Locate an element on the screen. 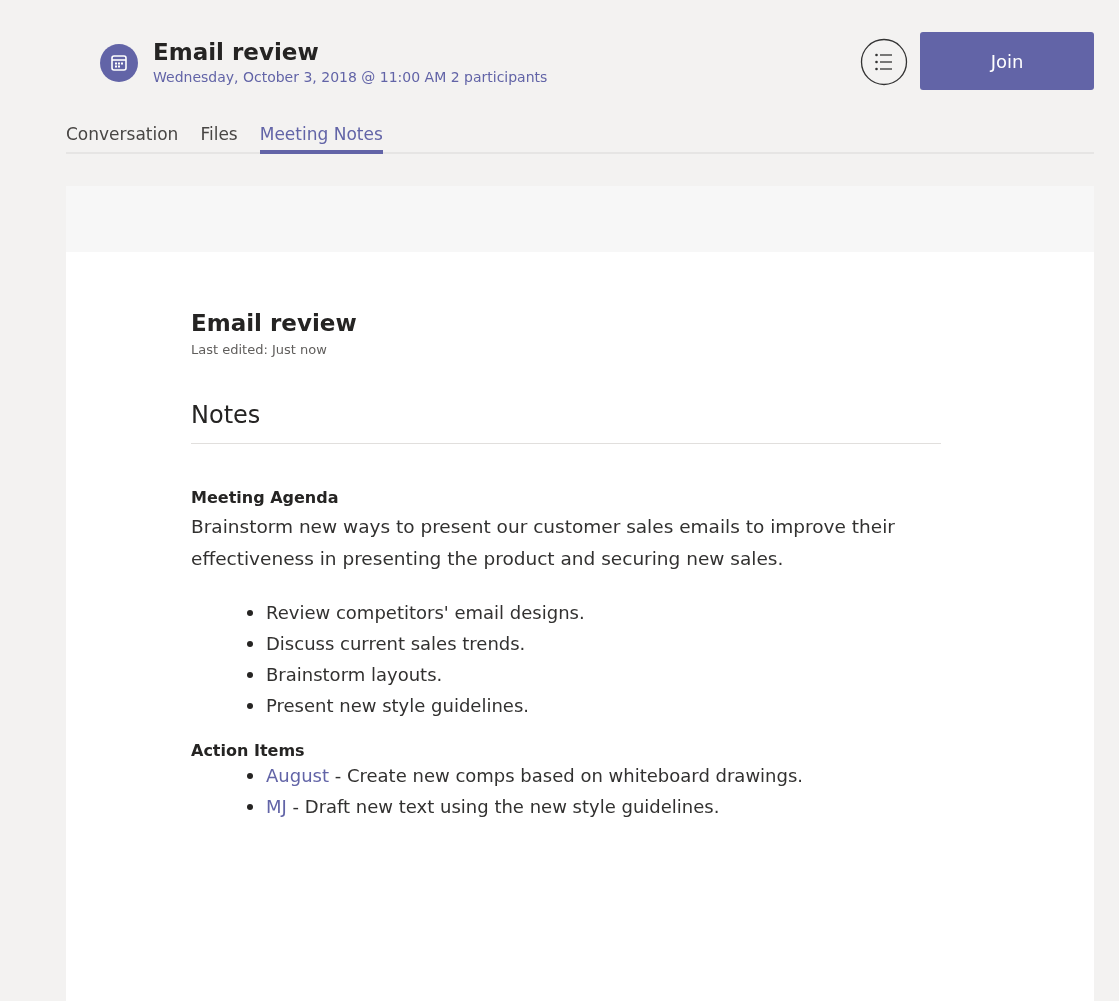 The height and width of the screenshot is (1001, 1119). tab: Meeting Notes is located at coordinates (321, 139).